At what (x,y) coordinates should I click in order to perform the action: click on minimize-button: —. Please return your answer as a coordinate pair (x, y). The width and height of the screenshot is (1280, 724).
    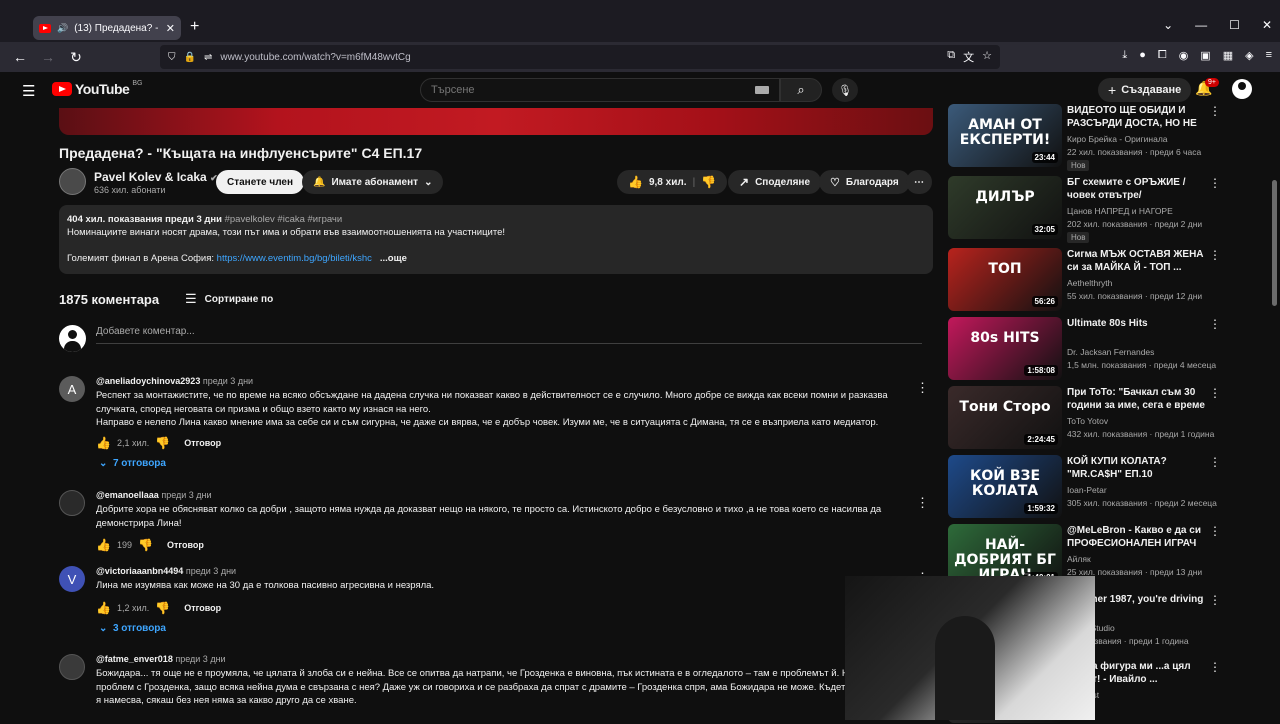
    Looking at the image, I should click on (1201, 25).